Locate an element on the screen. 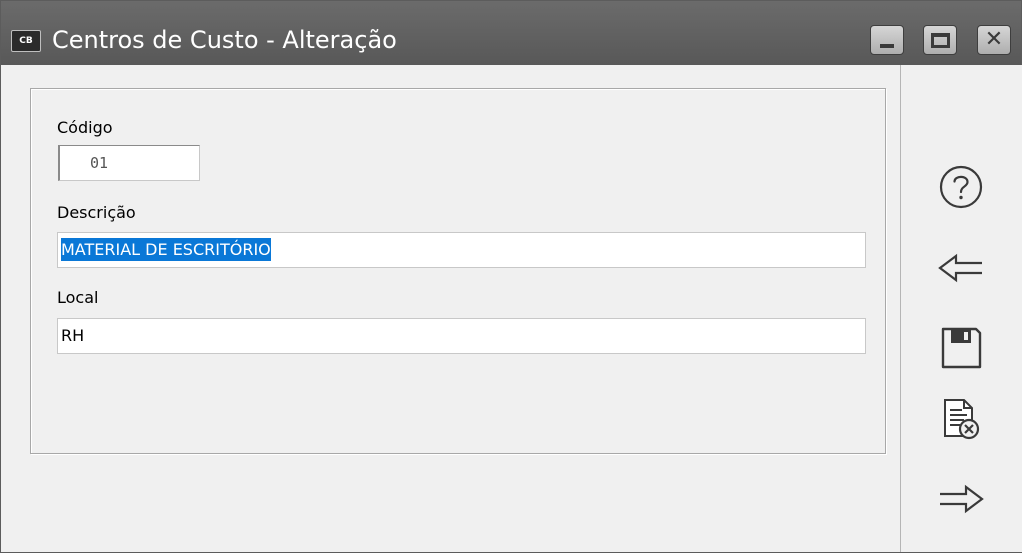 This screenshot has height=555, width=1024. cancel-document-button is located at coordinates (961, 420).